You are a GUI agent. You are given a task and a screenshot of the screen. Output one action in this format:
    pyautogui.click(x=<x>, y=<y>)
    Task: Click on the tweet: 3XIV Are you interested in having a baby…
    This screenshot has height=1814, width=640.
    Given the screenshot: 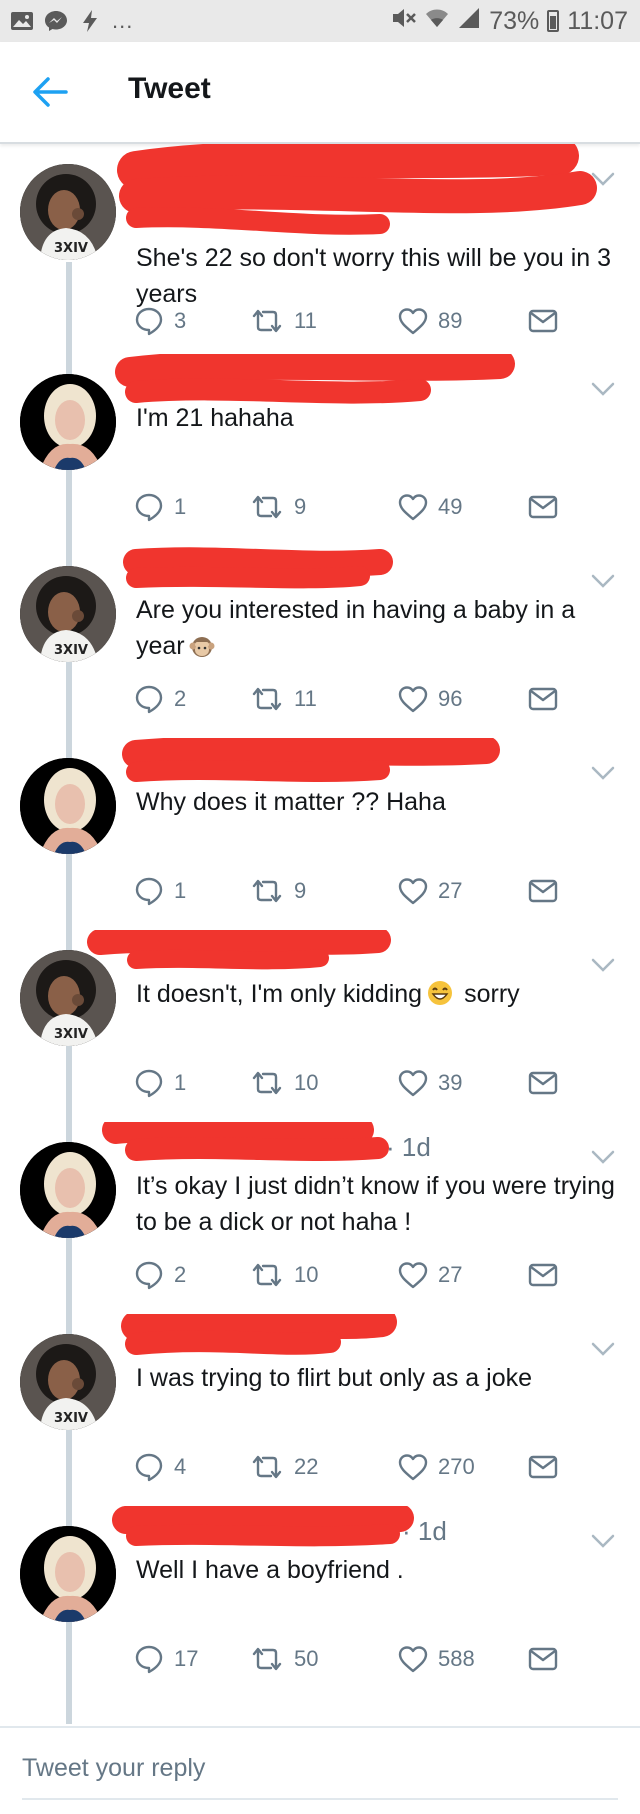 What is the action you would take?
    pyautogui.click(x=320, y=642)
    